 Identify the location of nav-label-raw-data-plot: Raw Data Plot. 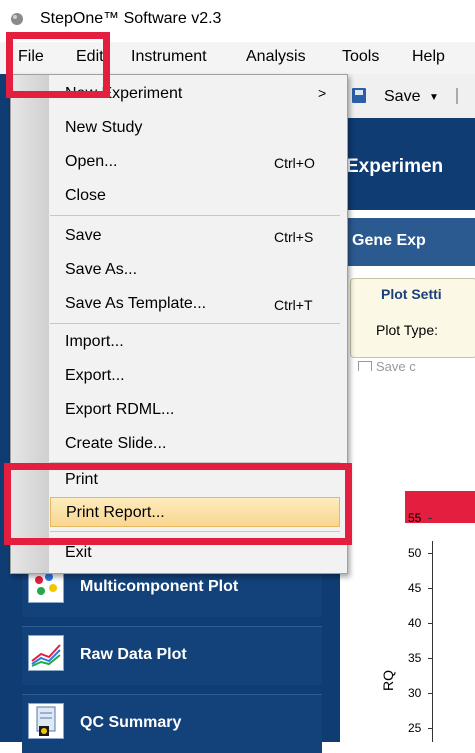
(133, 654).